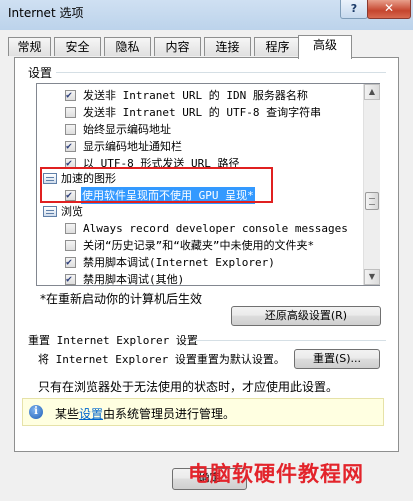  What do you see at coordinates (215, 228) in the screenshot?
I see `list-item-label: Always record developer console messages` at bounding box center [215, 228].